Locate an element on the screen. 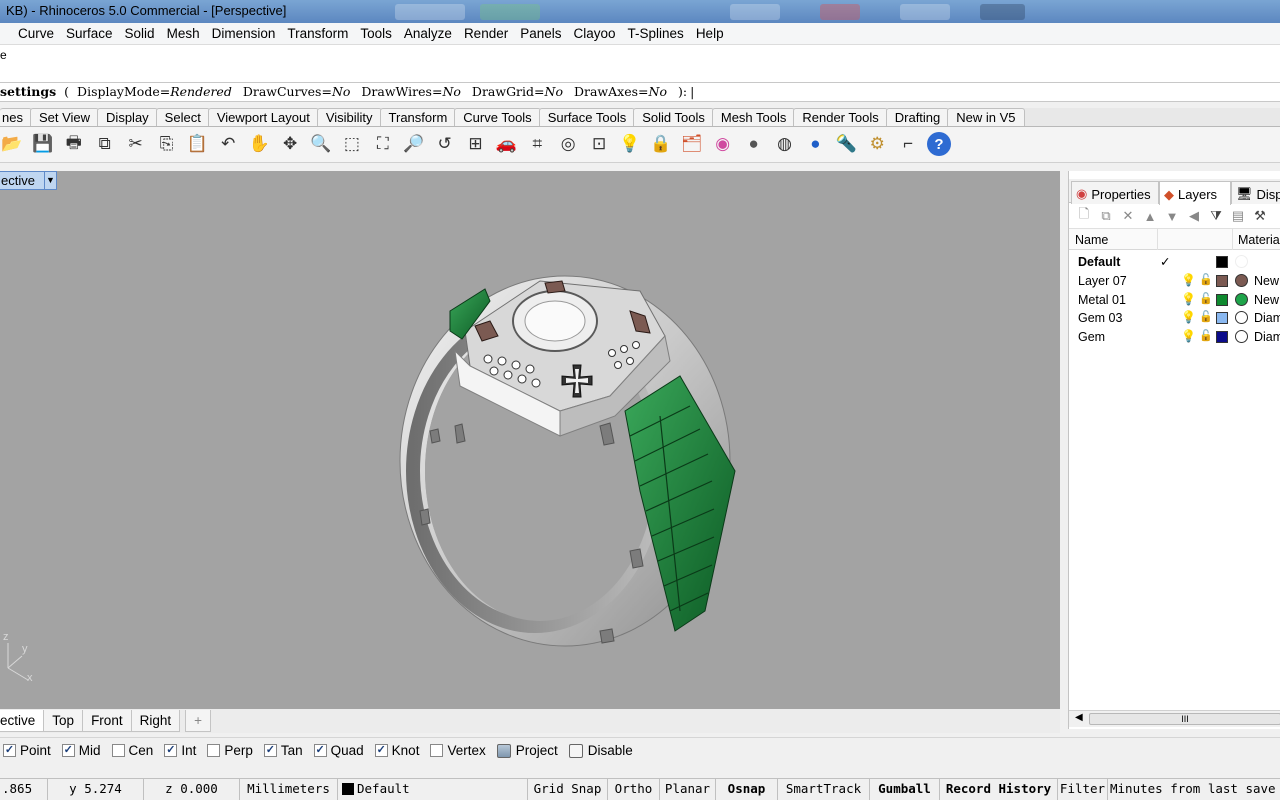  new-viewport-button: + is located at coordinates (198, 721).